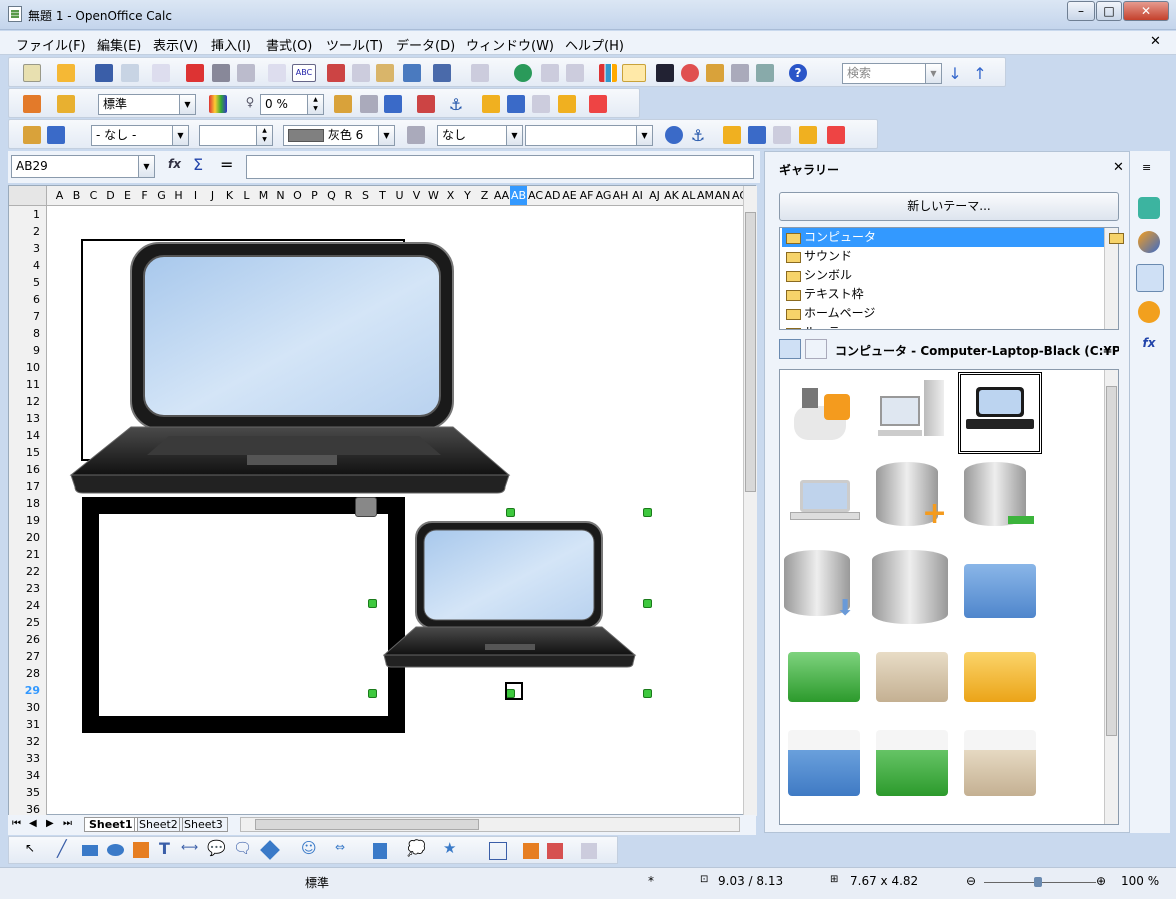 The width and height of the screenshot is (1176, 899). Describe the element at coordinates (246, 73) in the screenshot. I see `print-preview-icon` at that location.